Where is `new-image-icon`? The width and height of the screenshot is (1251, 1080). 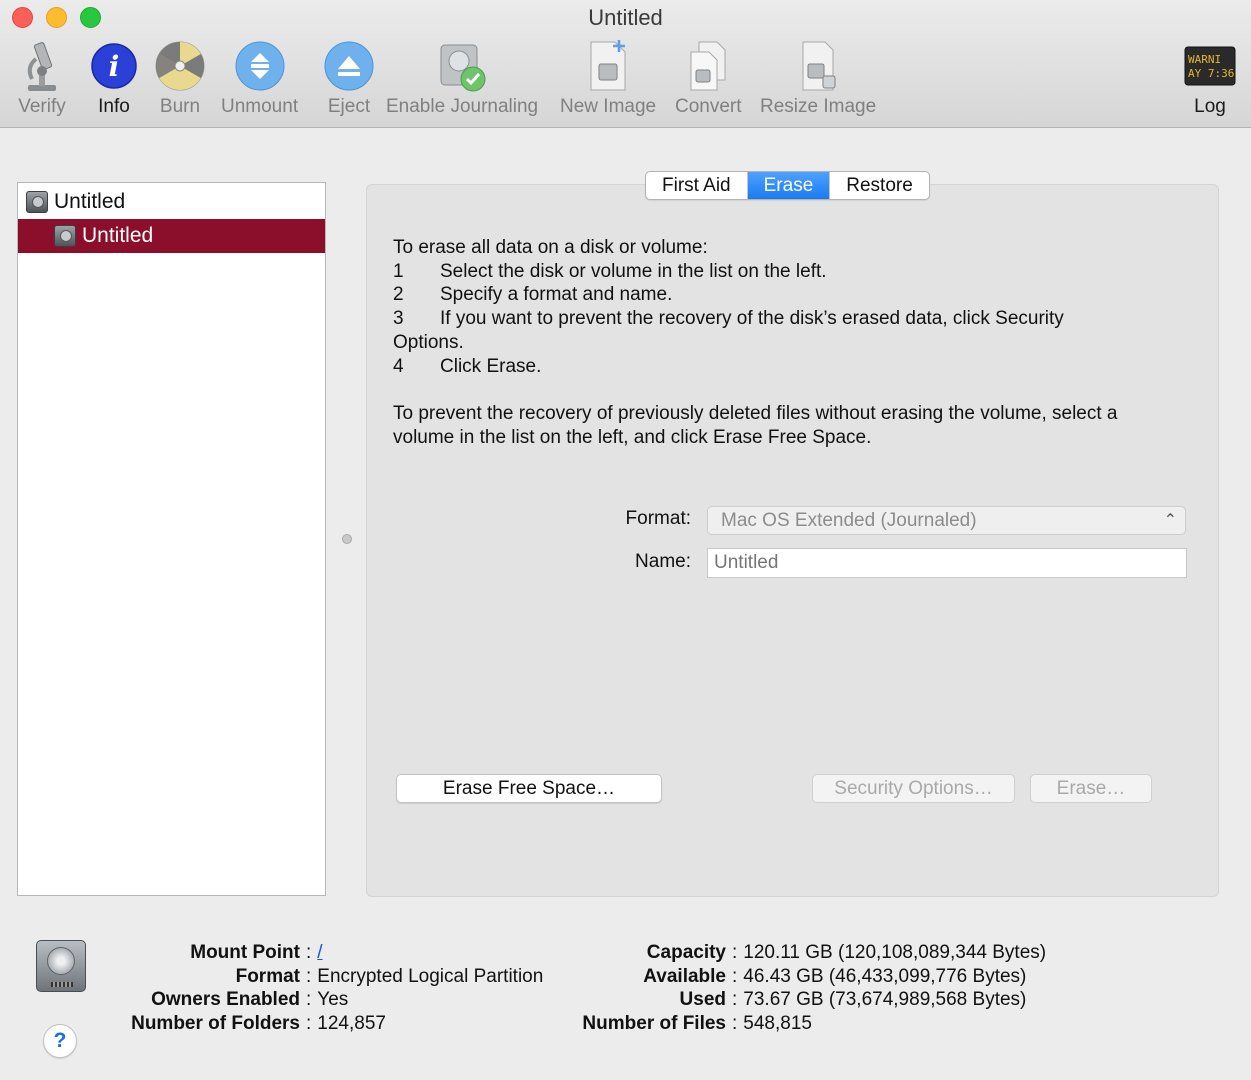
new-image-icon is located at coordinates (608, 66).